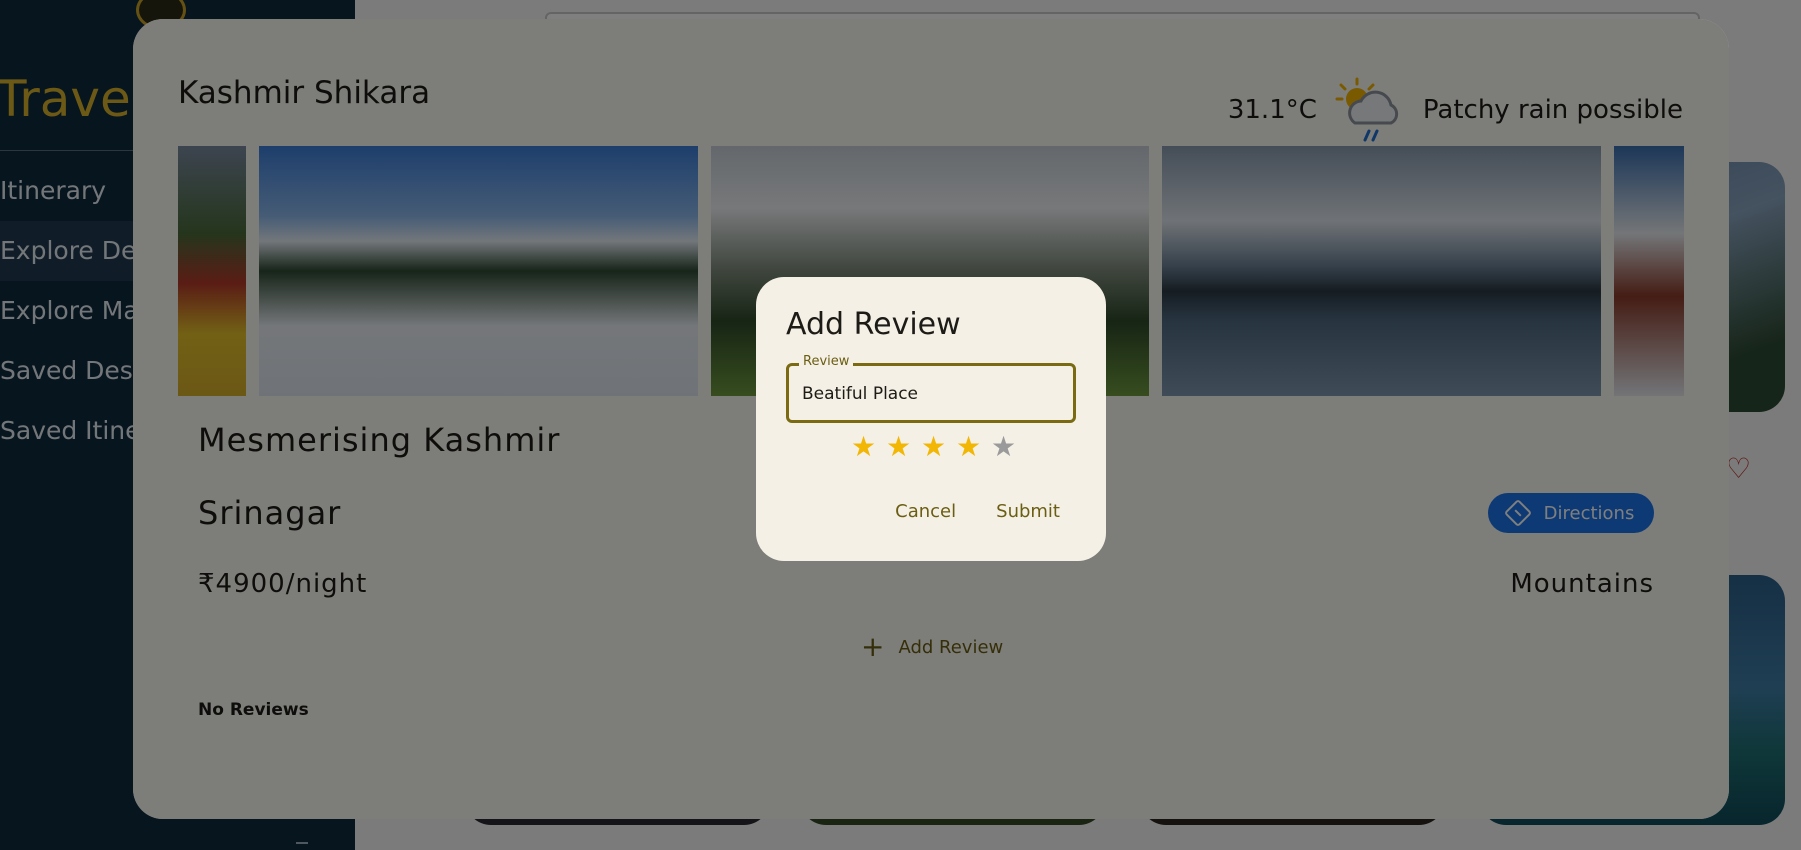  I want to click on review-field-label: Review, so click(826, 361).